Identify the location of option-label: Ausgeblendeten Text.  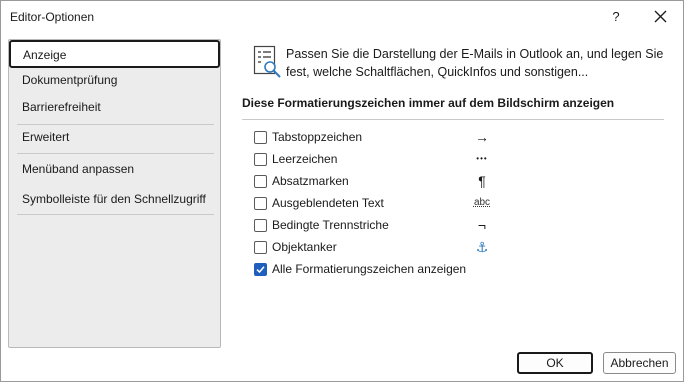
(328, 203).